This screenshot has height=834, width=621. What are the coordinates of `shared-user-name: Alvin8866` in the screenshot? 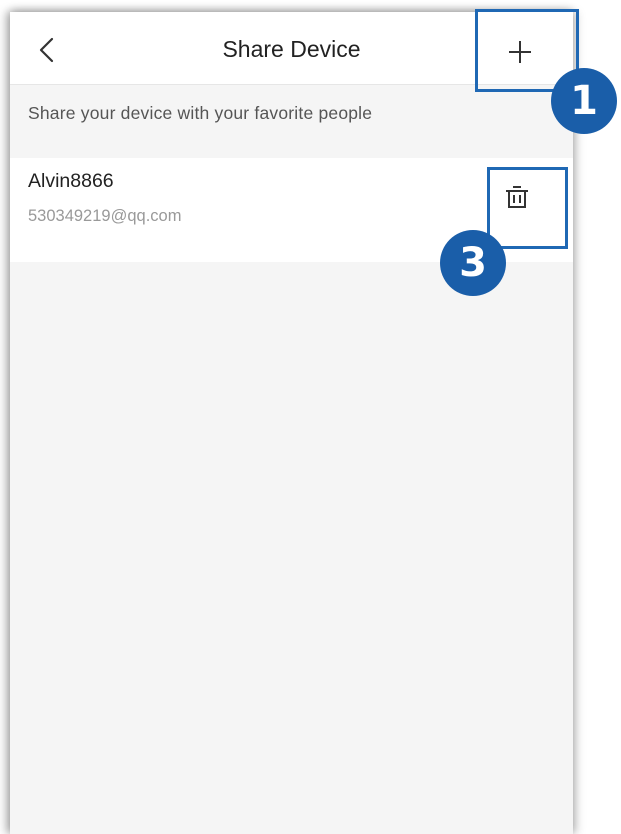 It's located at (71, 181).